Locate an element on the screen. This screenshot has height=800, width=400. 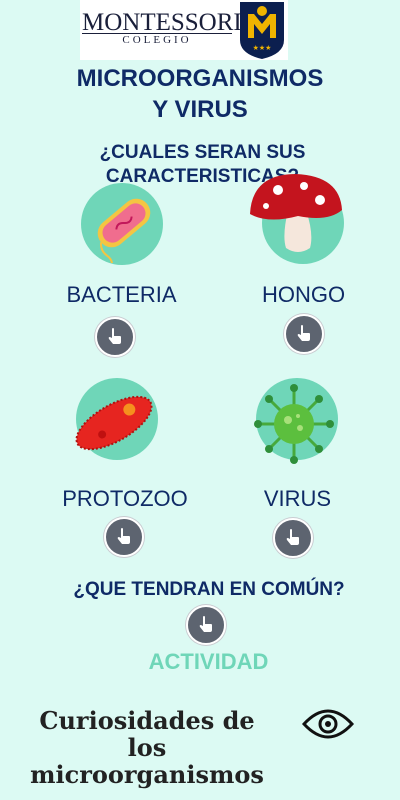
curiosities-line-2: microorganismos is located at coordinates (147, 774).